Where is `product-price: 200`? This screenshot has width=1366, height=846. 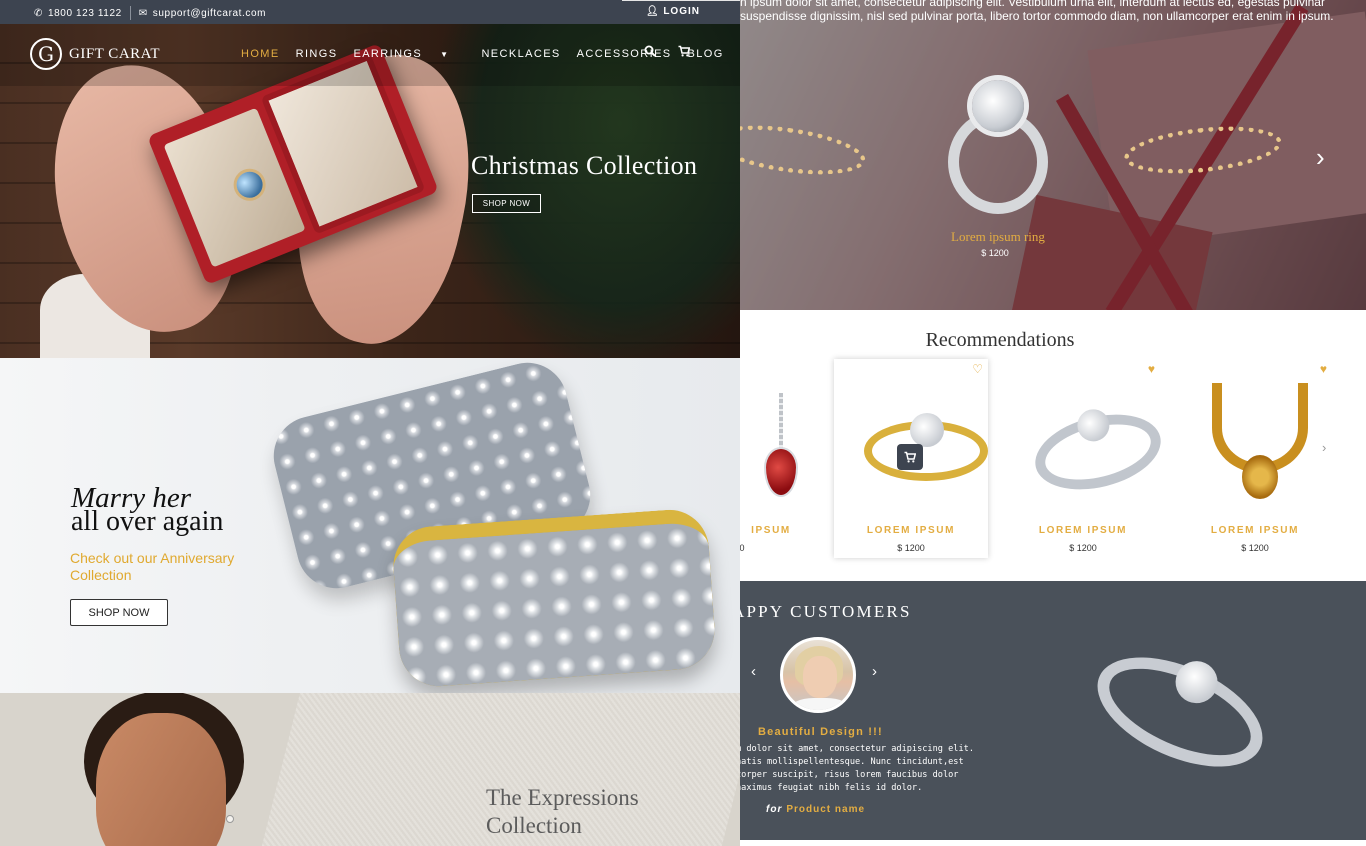
product-price: 200 is located at coordinates (742, 548).